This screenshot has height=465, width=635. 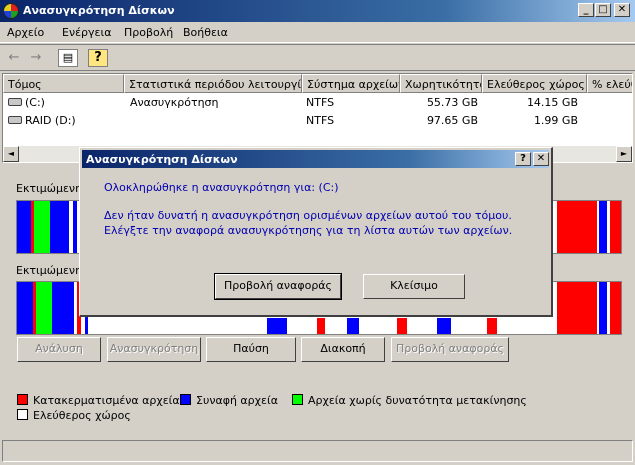 I want to click on col-filesystem: Σύστημα αρχείων, so click(x=351, y=83).